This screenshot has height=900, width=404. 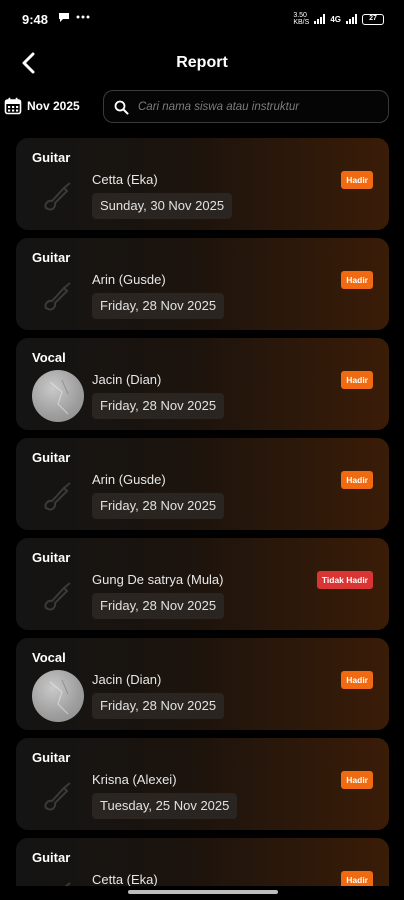 What do you see at coordinates (83, 17) in the screenshot?
I see `more-dots-icon` at bounding box center [83, 17].